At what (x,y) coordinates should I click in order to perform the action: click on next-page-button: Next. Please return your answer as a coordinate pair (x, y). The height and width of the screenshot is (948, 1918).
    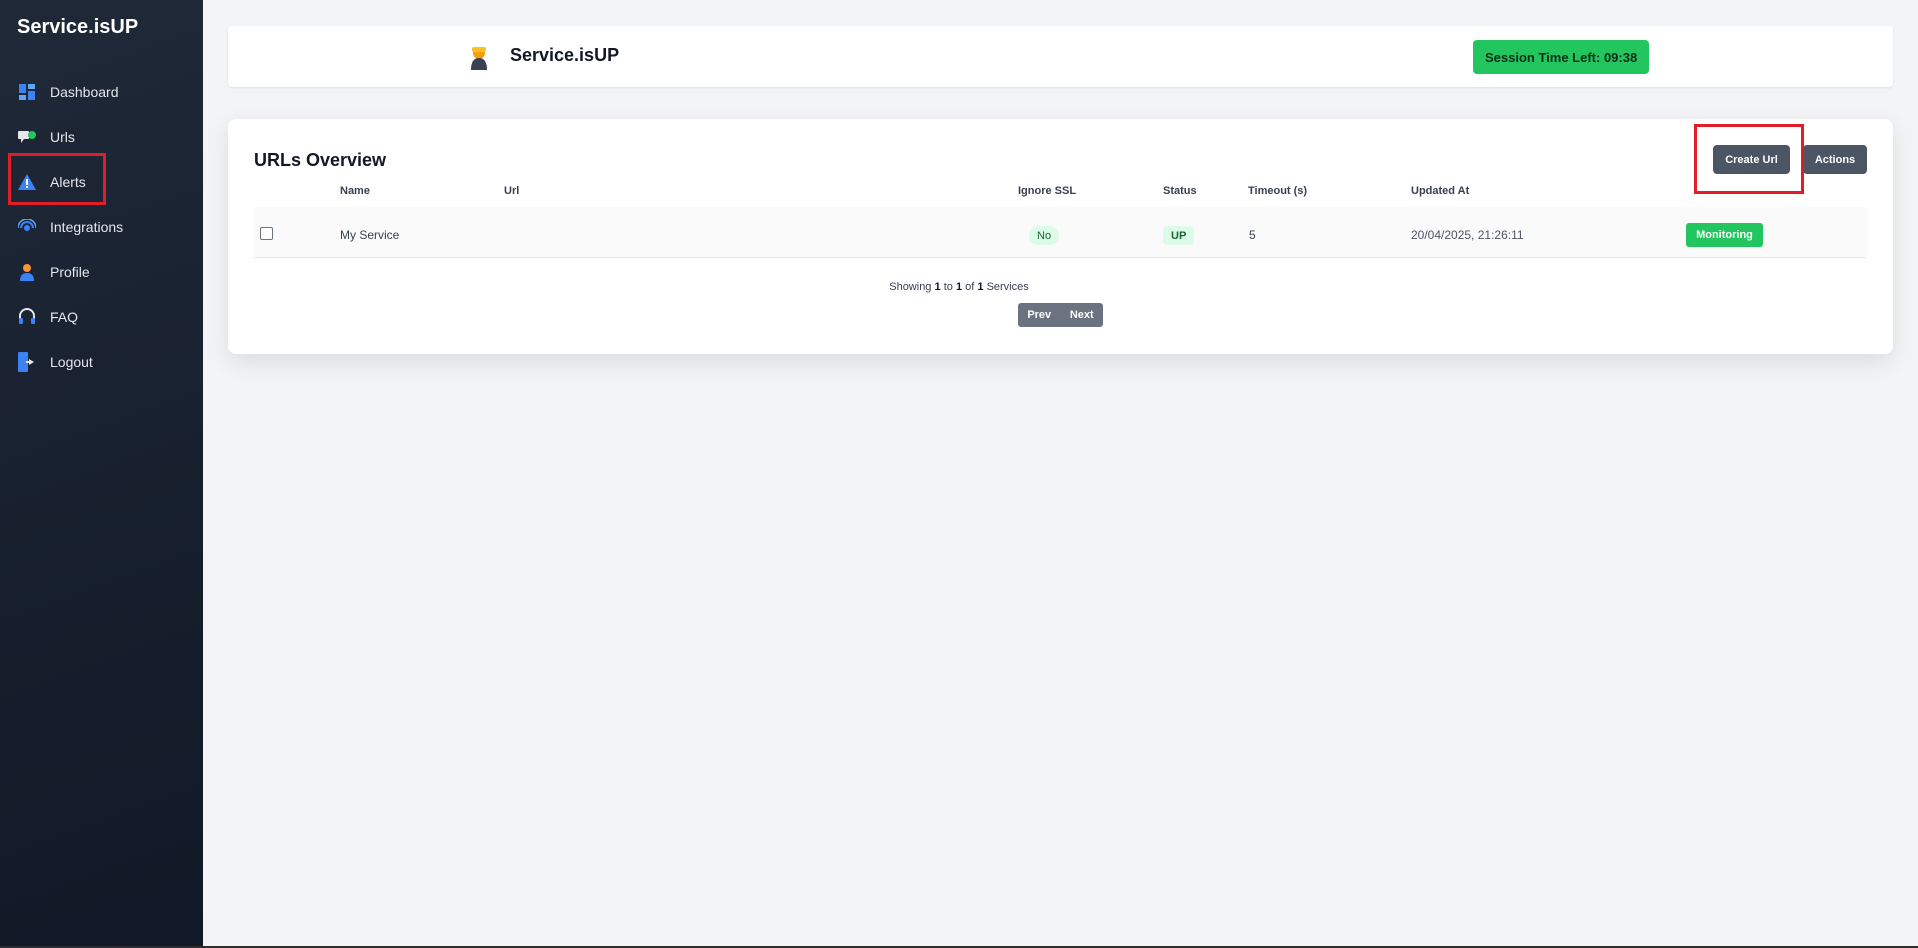
    Looking at the image, I should click on (1082, 315).